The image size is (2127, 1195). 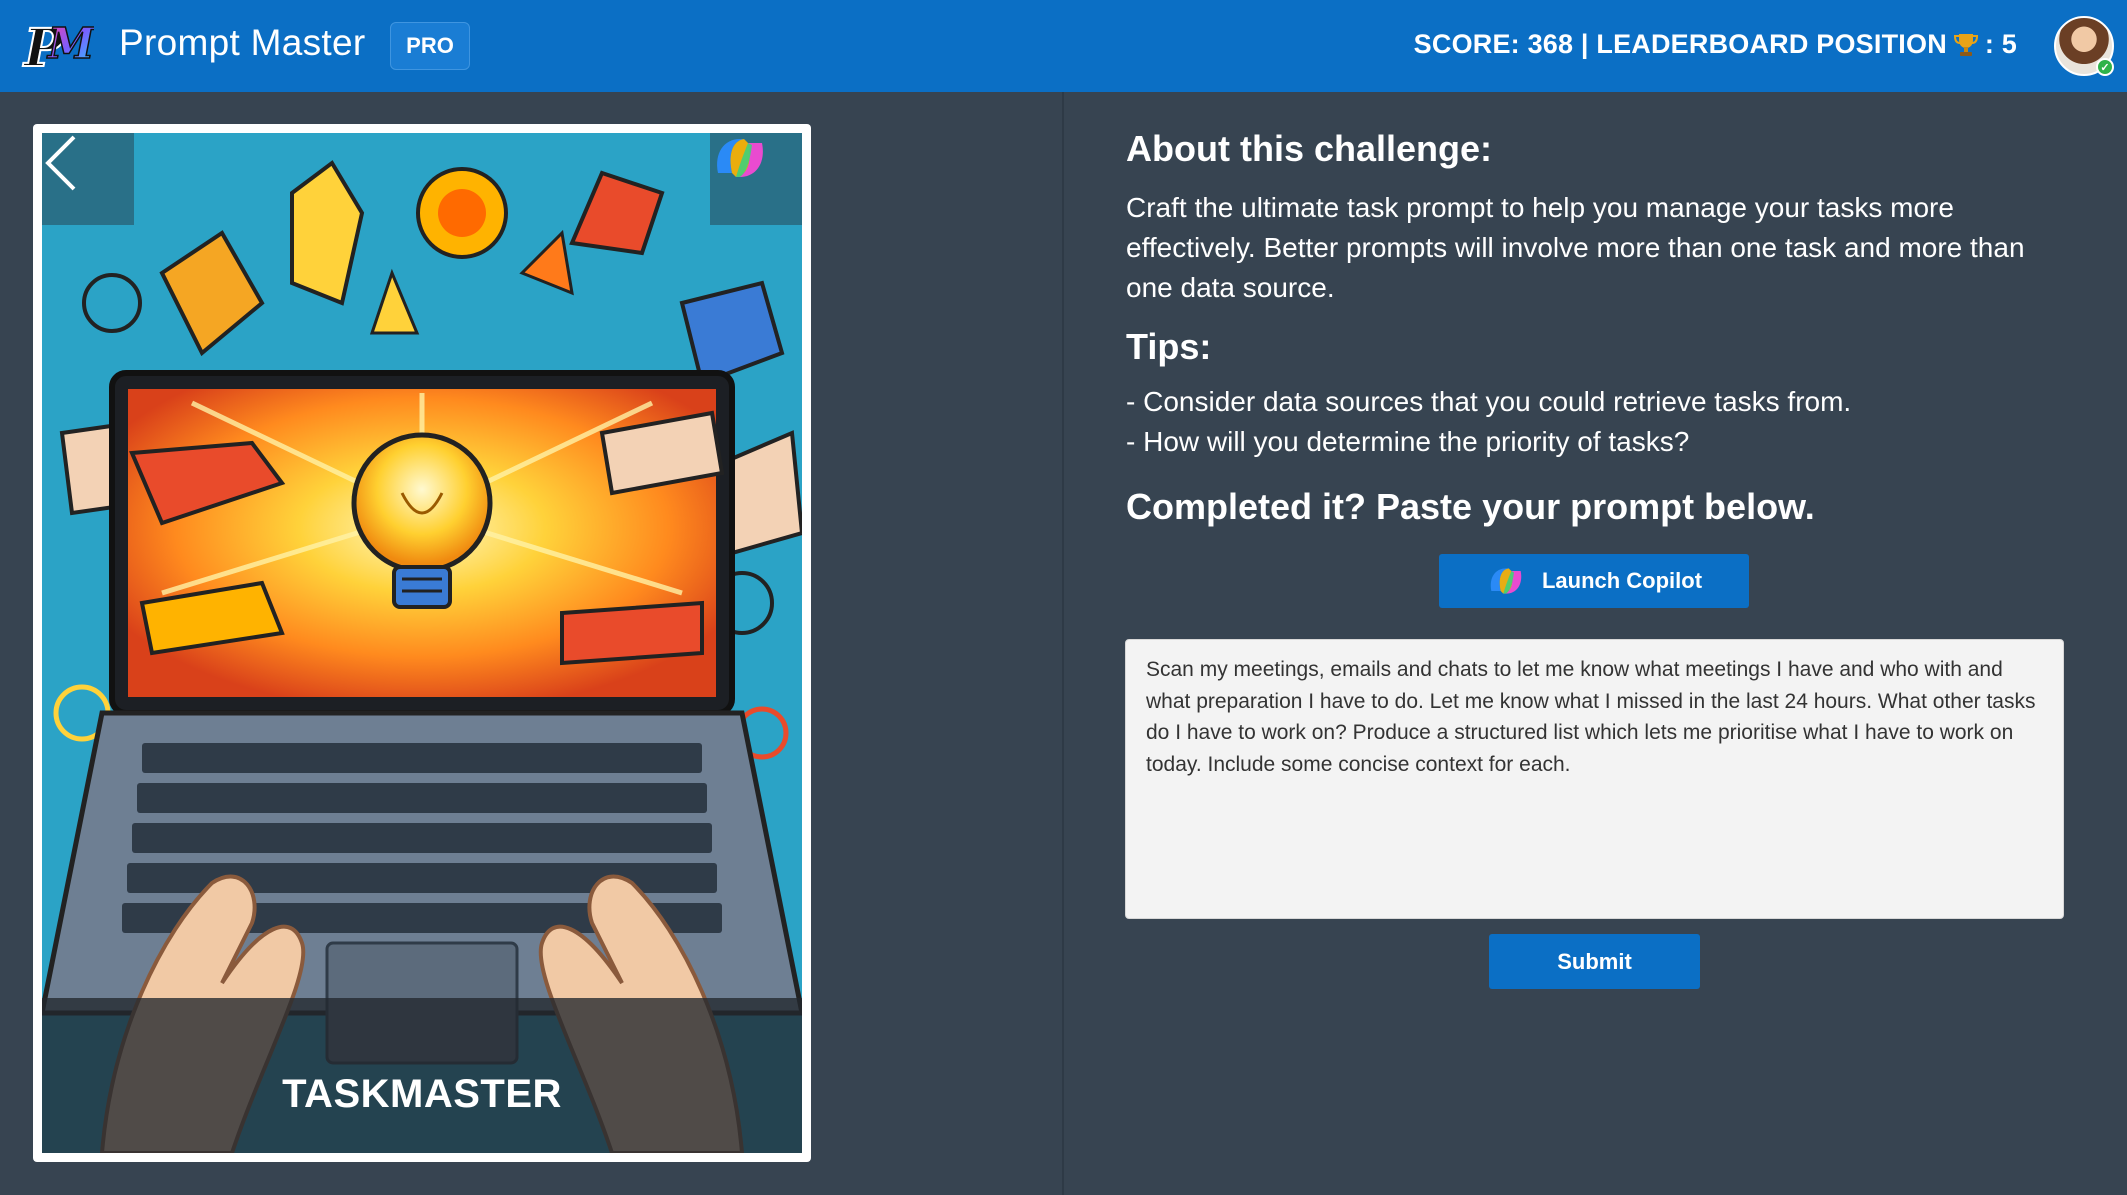 I want to click on pm-logo-icon: P M, so click(x=56, y=46).